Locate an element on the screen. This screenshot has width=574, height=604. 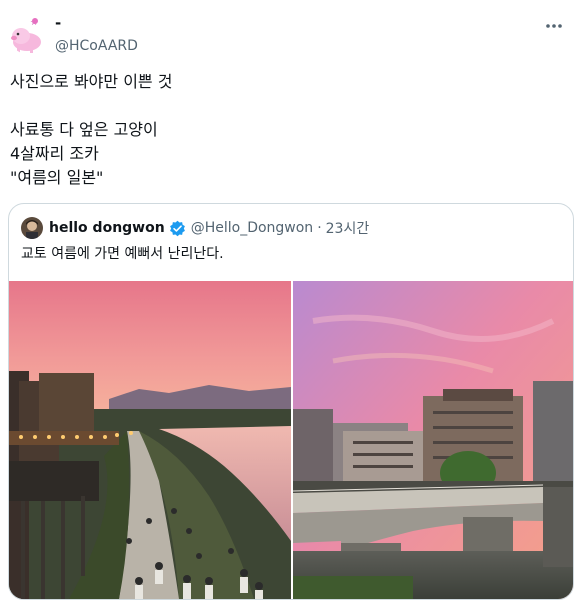
quoted-tweet-text: 교토 여름에 가면 예뻐서 난리난다. is located at coordinates (122, 254).